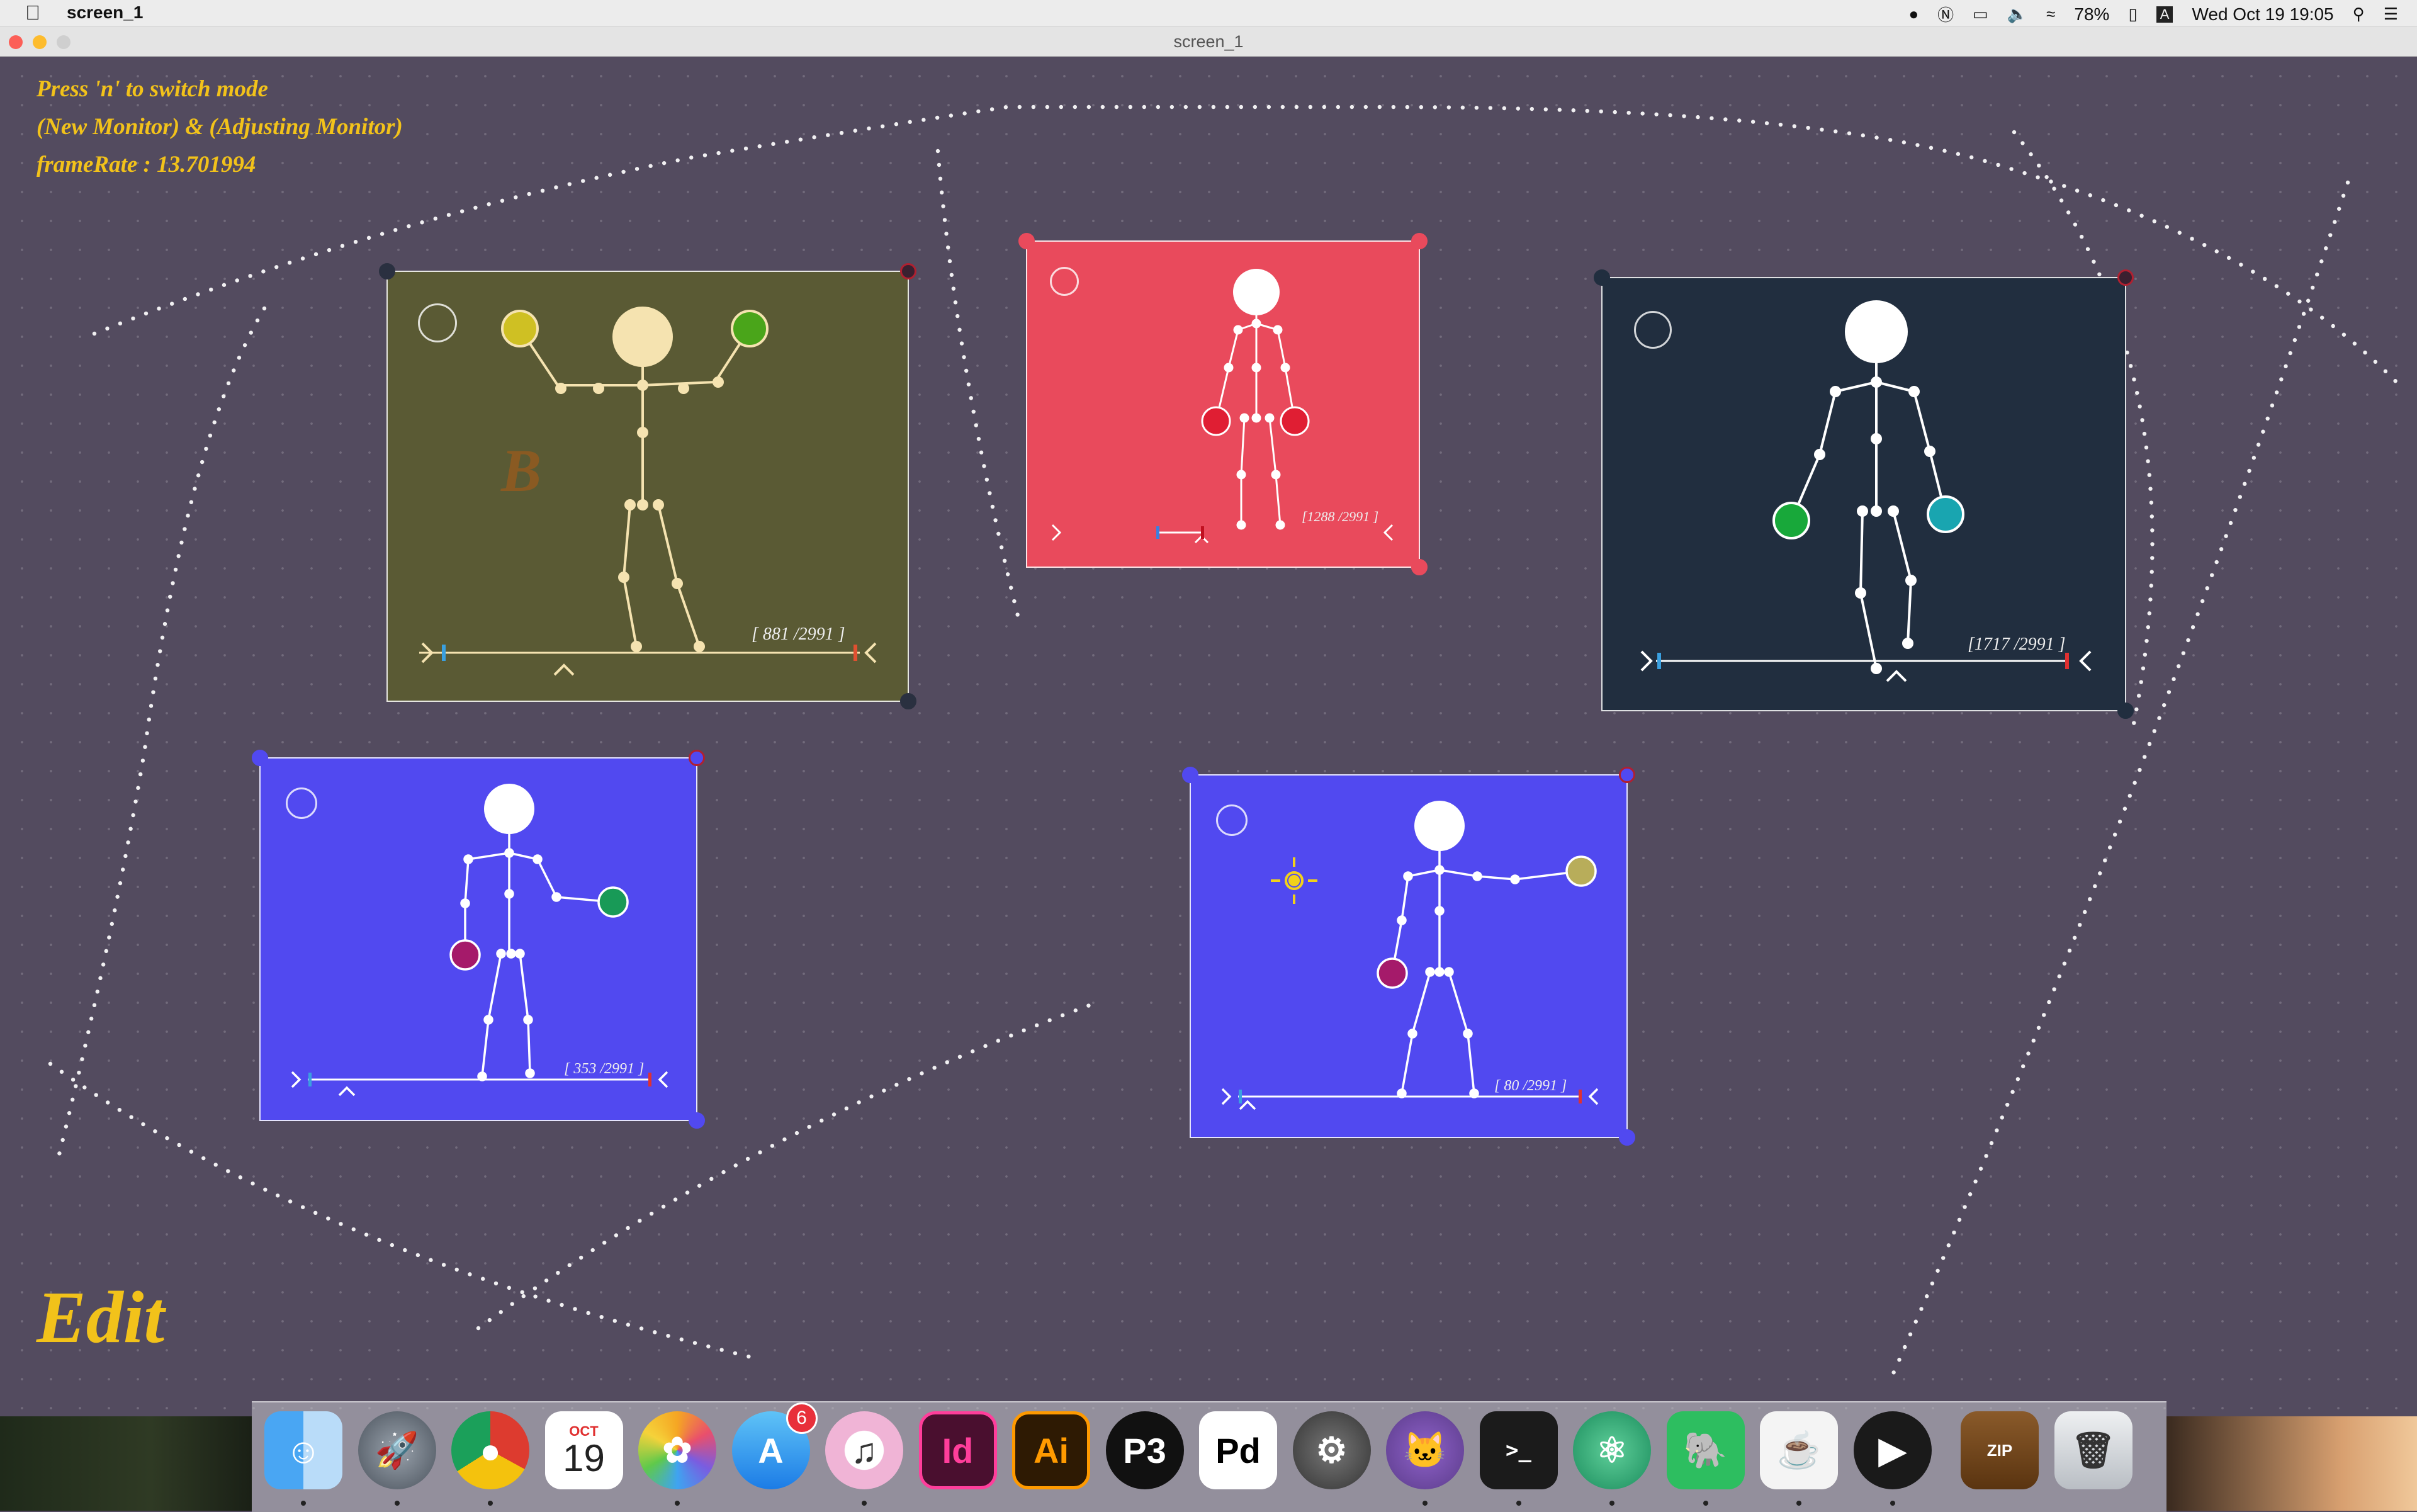 The width and height of the screenshot is (2417, 1512). Describe the element at coordinates (583, 1450) in the screenshot. I see `calendar-icon: OCT 19` at that location.